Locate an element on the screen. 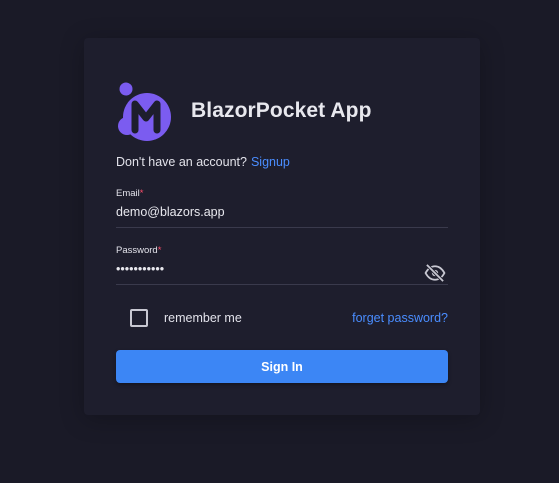 The width and height of the screenshot is (559, 483). signup-link: Signup is located at coordinates (270, 162).